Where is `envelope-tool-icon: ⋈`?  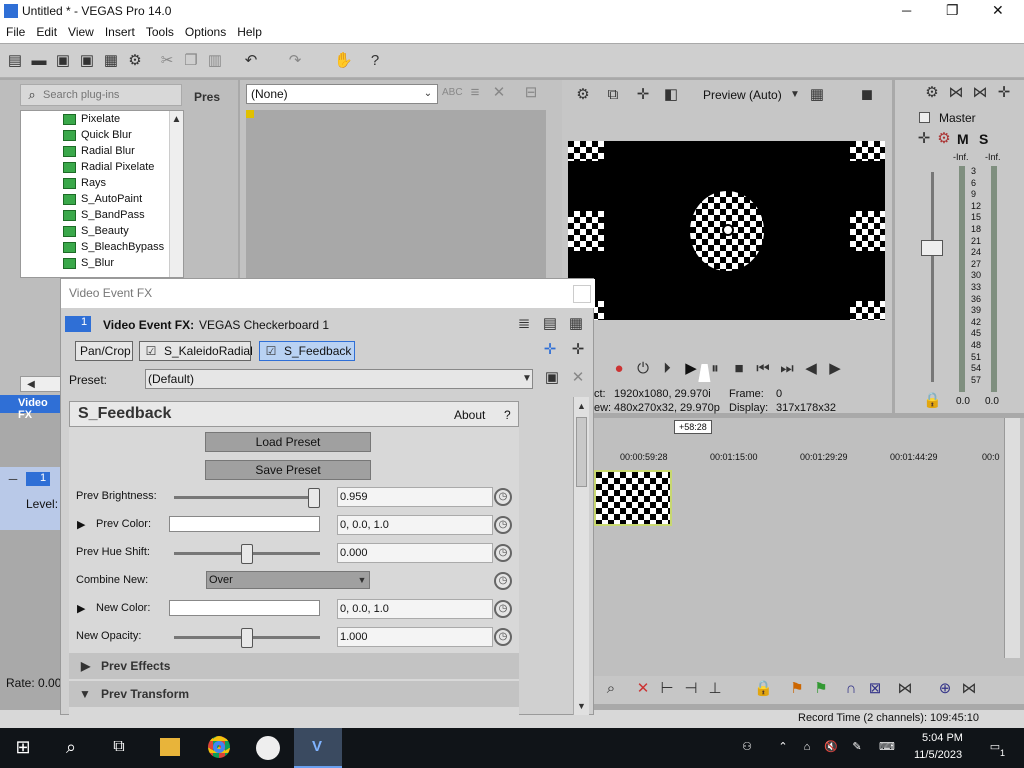 envelope-tool-icon: ⋈ is located at coordinates (969, 689).